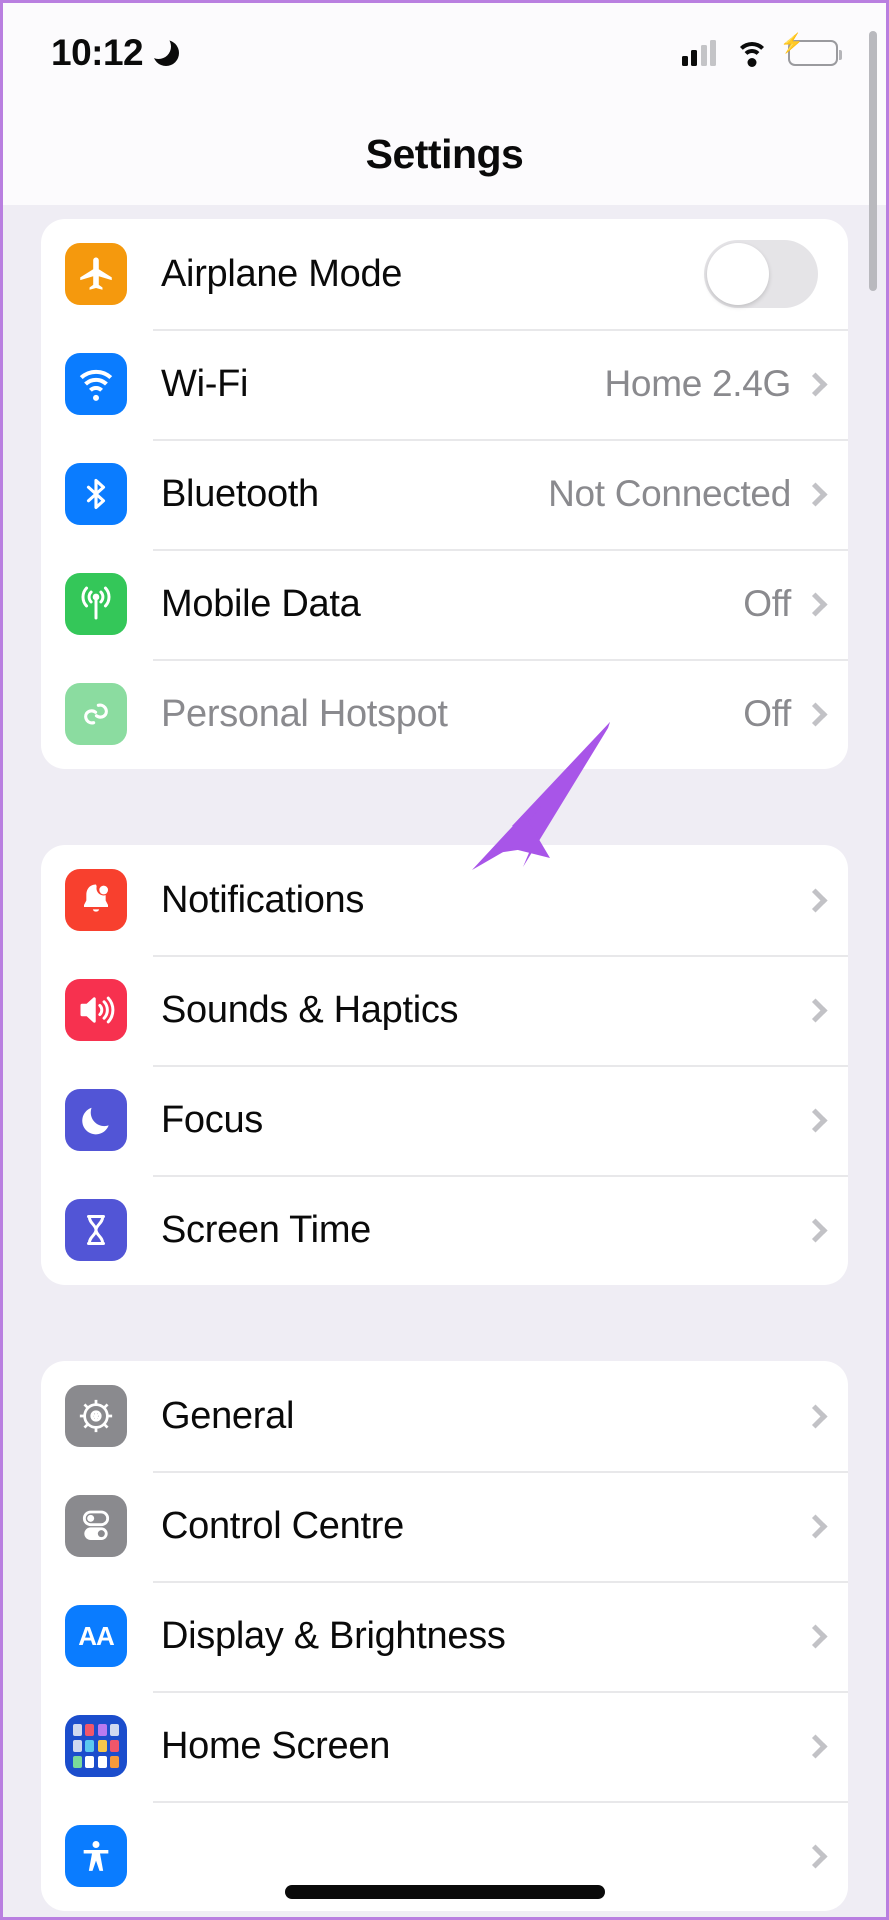 This screenshot has height=1920, width=889. Describe the element at coordinates (444, 1120) in the screenshot. I see `settings-row-focus: Focus` at that location.